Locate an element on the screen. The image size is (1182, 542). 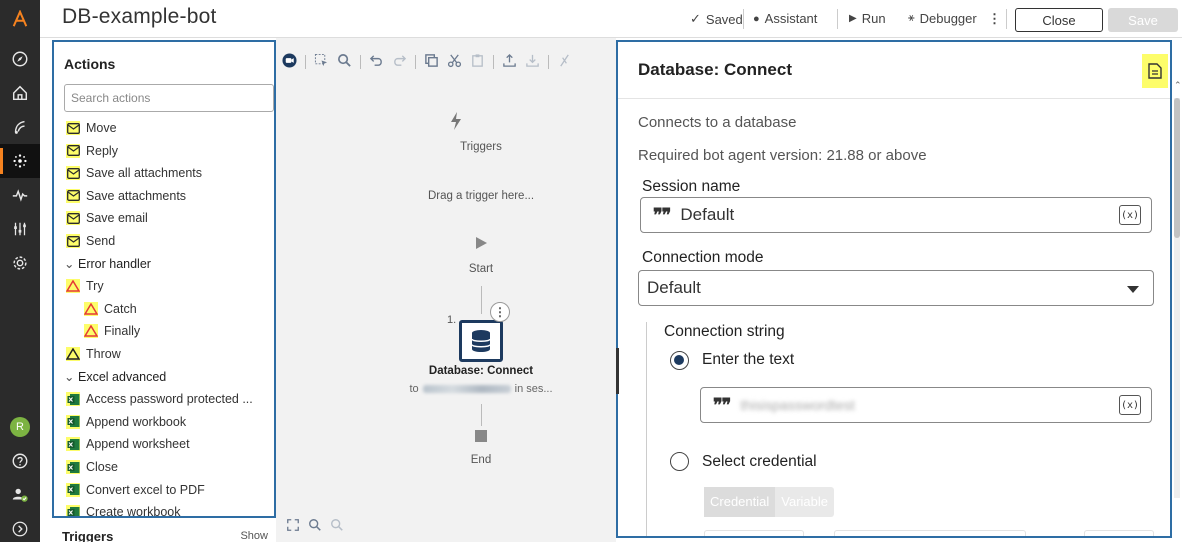
warning-icon is located at coordinates (91, 308).